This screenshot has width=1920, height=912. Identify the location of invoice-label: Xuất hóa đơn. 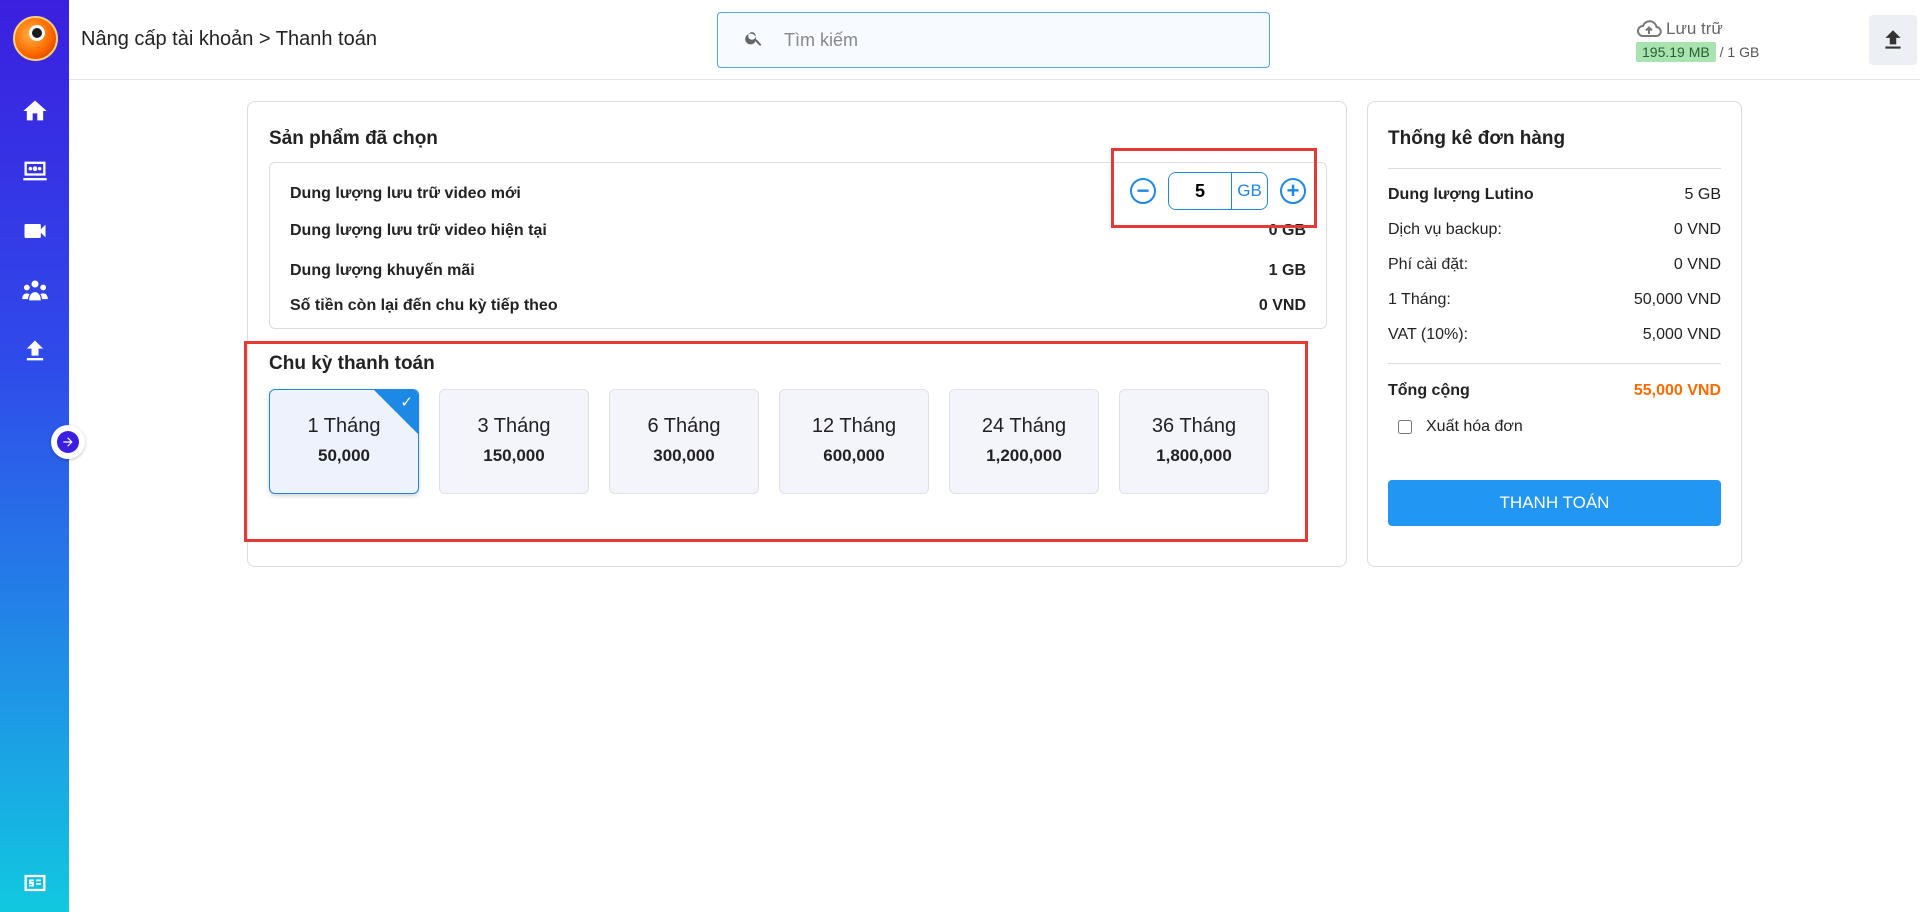
(1474, 426).